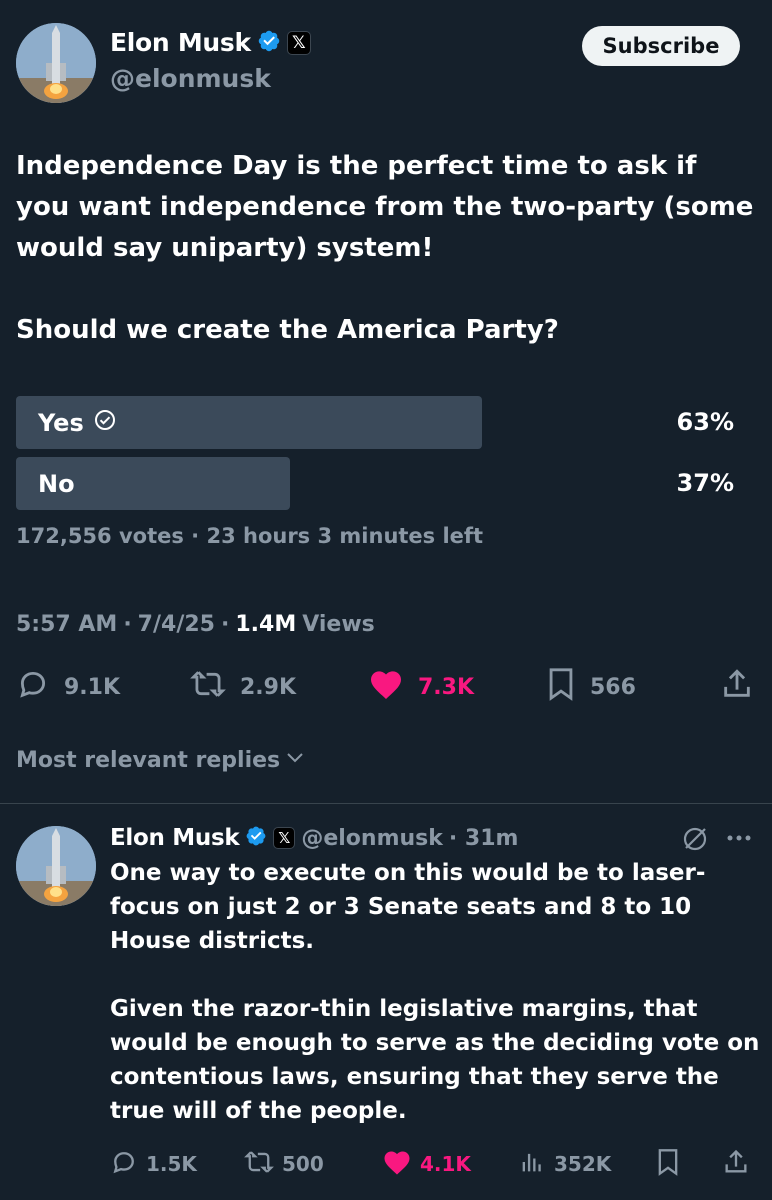  I want to click on reply-reply-count: 1.5K, so click(171, 1164).